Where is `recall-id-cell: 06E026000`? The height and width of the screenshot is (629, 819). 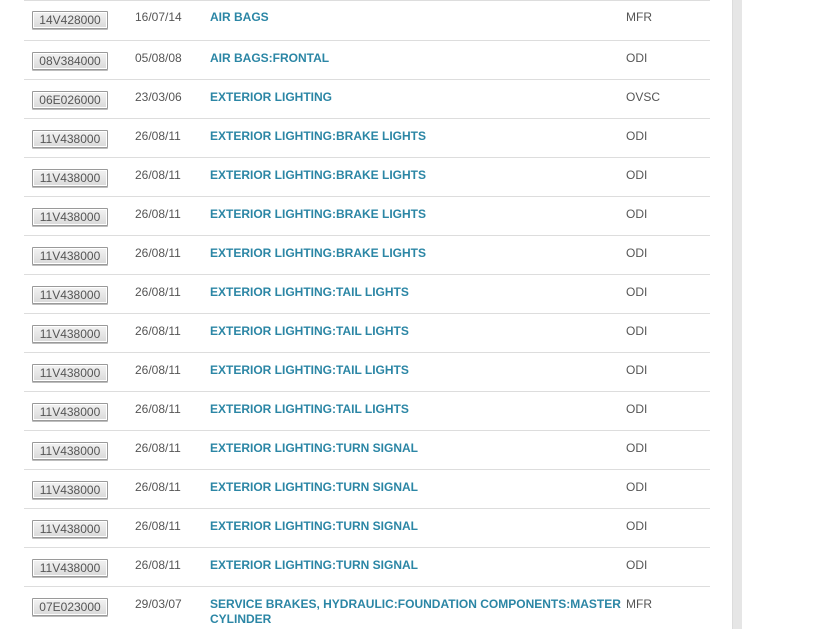
recall-id-cell: 06E026000 is located at coordinates (79, 99).